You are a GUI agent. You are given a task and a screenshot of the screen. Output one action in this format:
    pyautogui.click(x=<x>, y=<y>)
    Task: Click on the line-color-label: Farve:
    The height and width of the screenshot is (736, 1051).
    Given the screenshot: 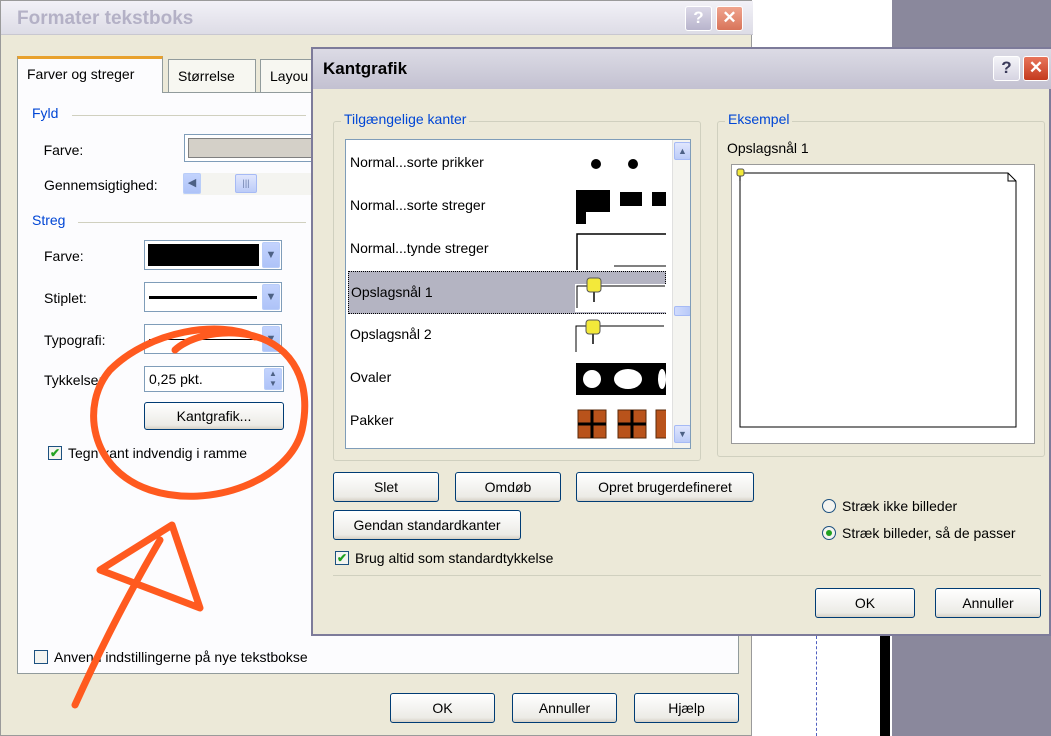 What is the action you would take?
    pyautogui.click(x=64, y=256)
    